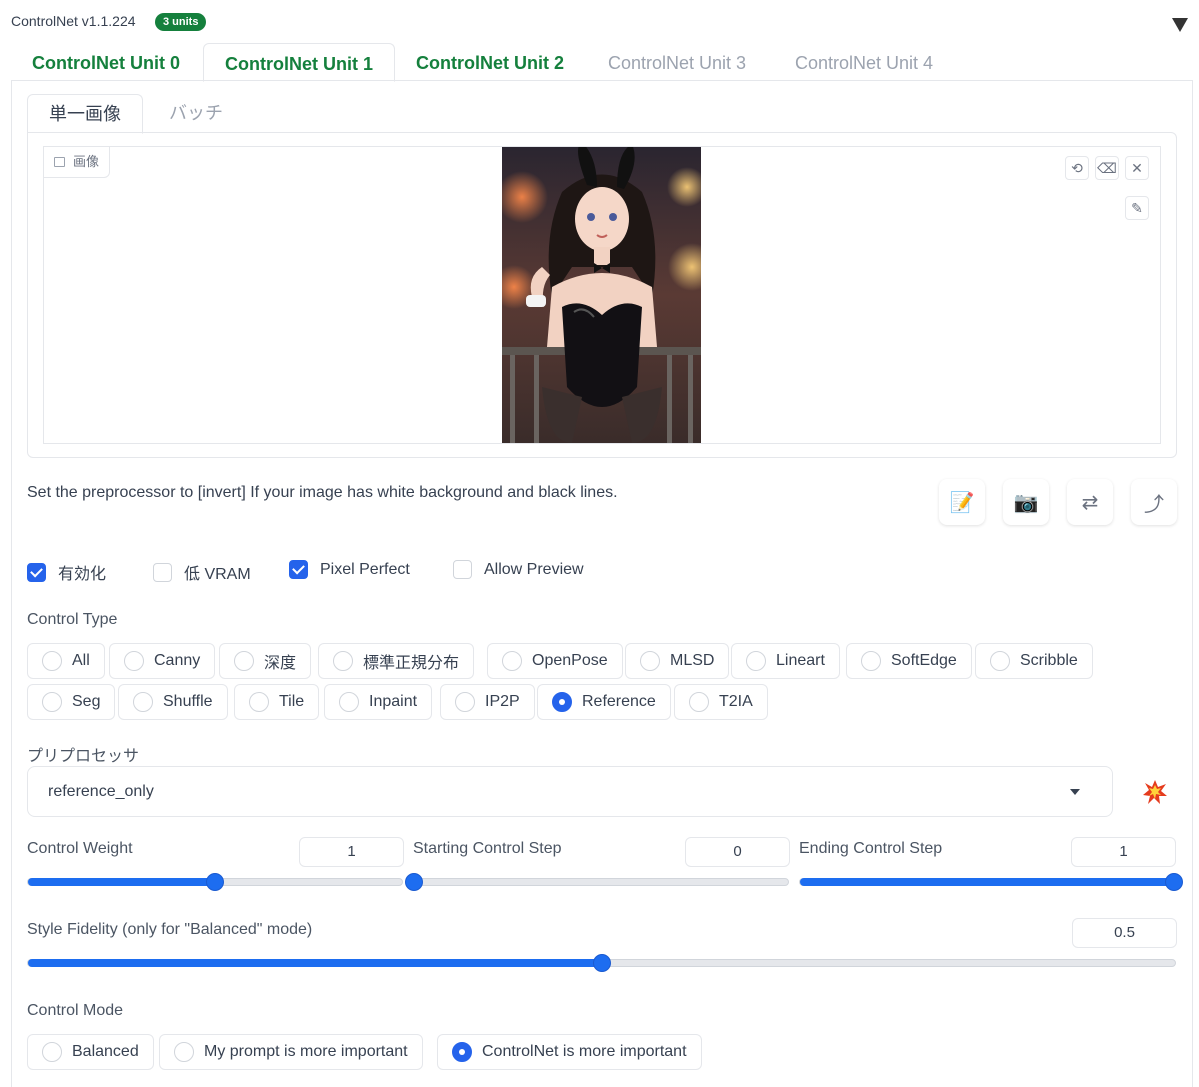  What do you see at coordinates (597, 882) in the screenshot?
I see `starting-step-slider` at bounding box center [597, 882].